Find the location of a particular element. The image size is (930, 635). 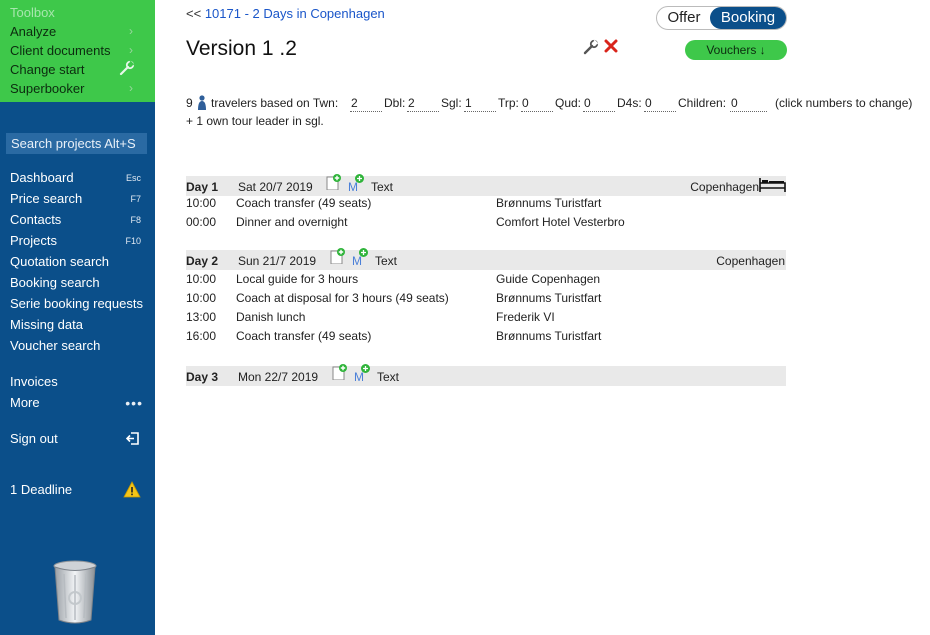

nav-contacts: Contacts F8 is located at coordinates (77, 220).